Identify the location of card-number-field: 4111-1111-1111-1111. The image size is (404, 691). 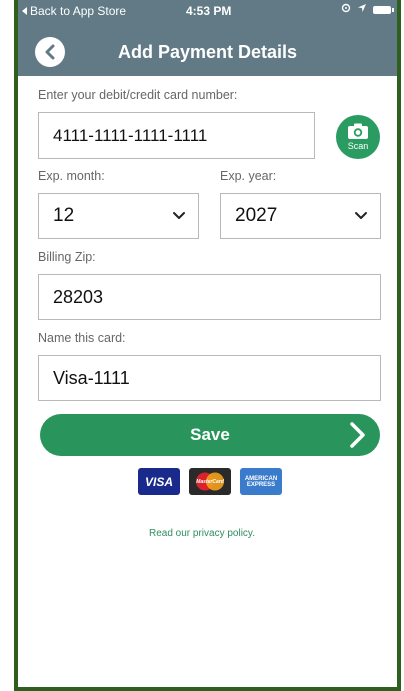
(176, 135).